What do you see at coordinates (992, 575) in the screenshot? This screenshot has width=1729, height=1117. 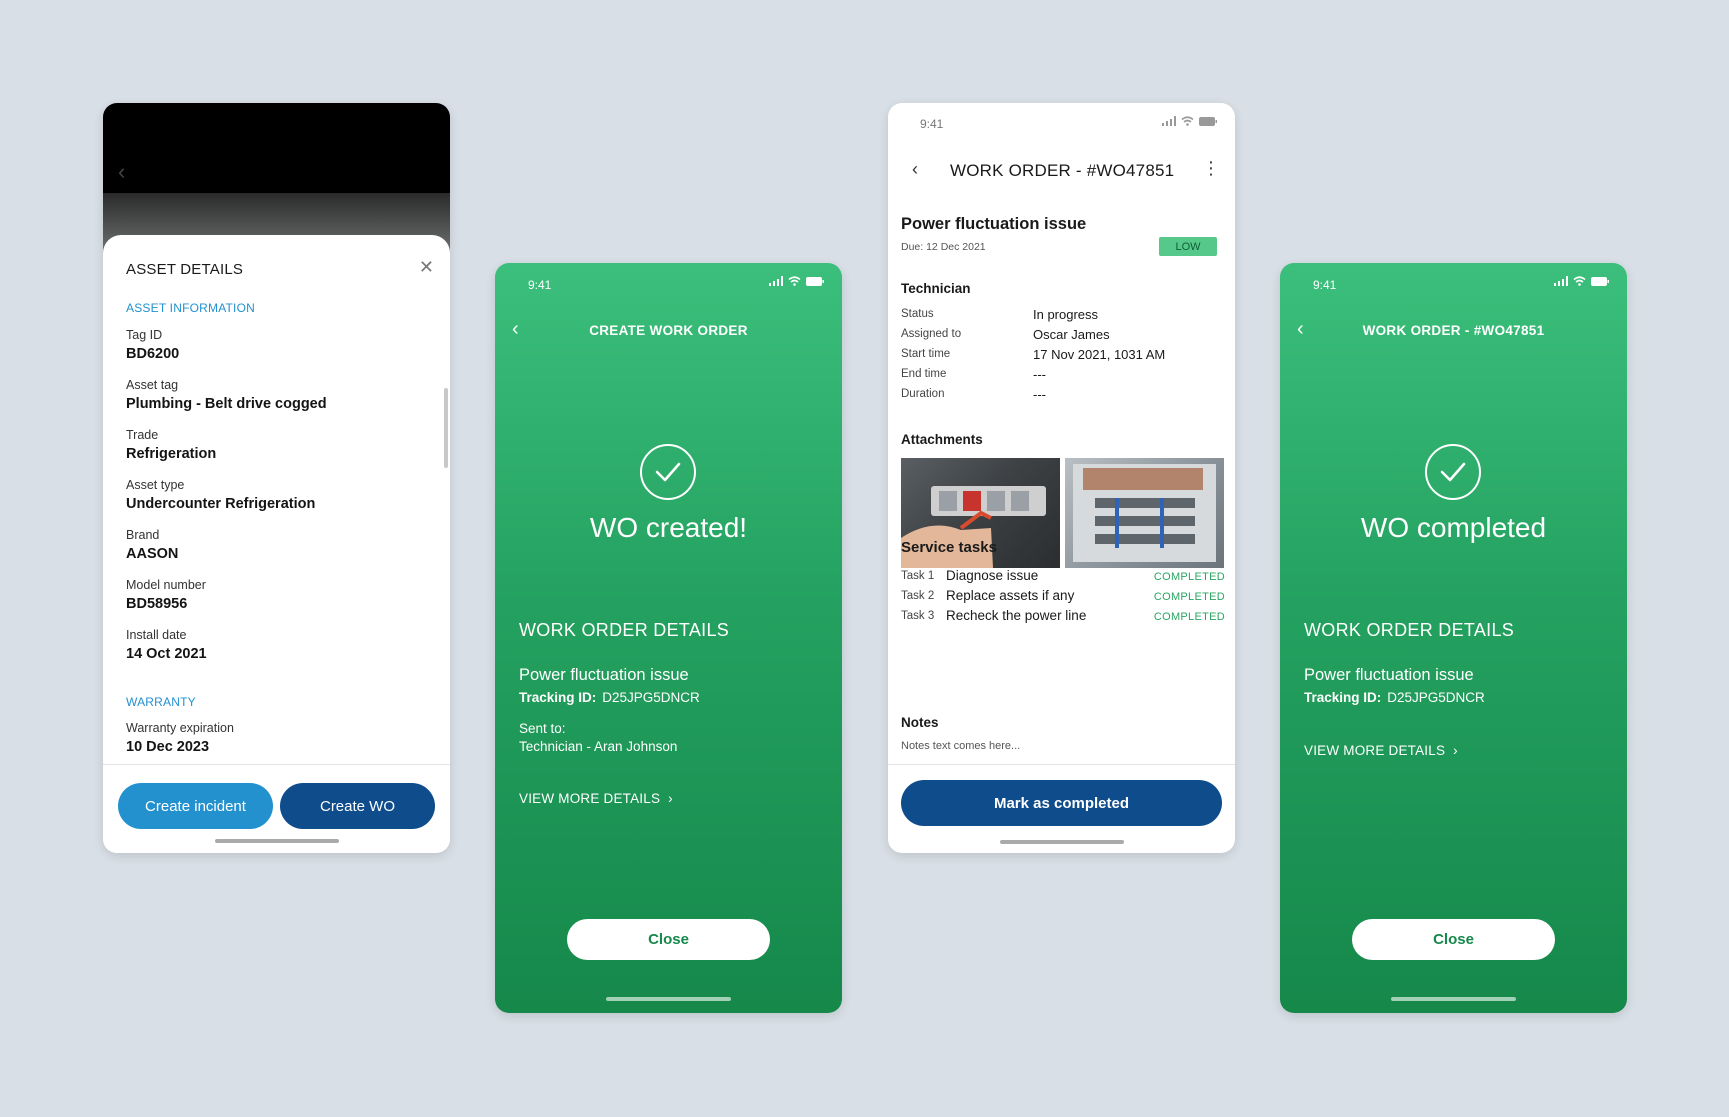 I see `task-title: Diagnose issue` at bounding box center [992, 575].